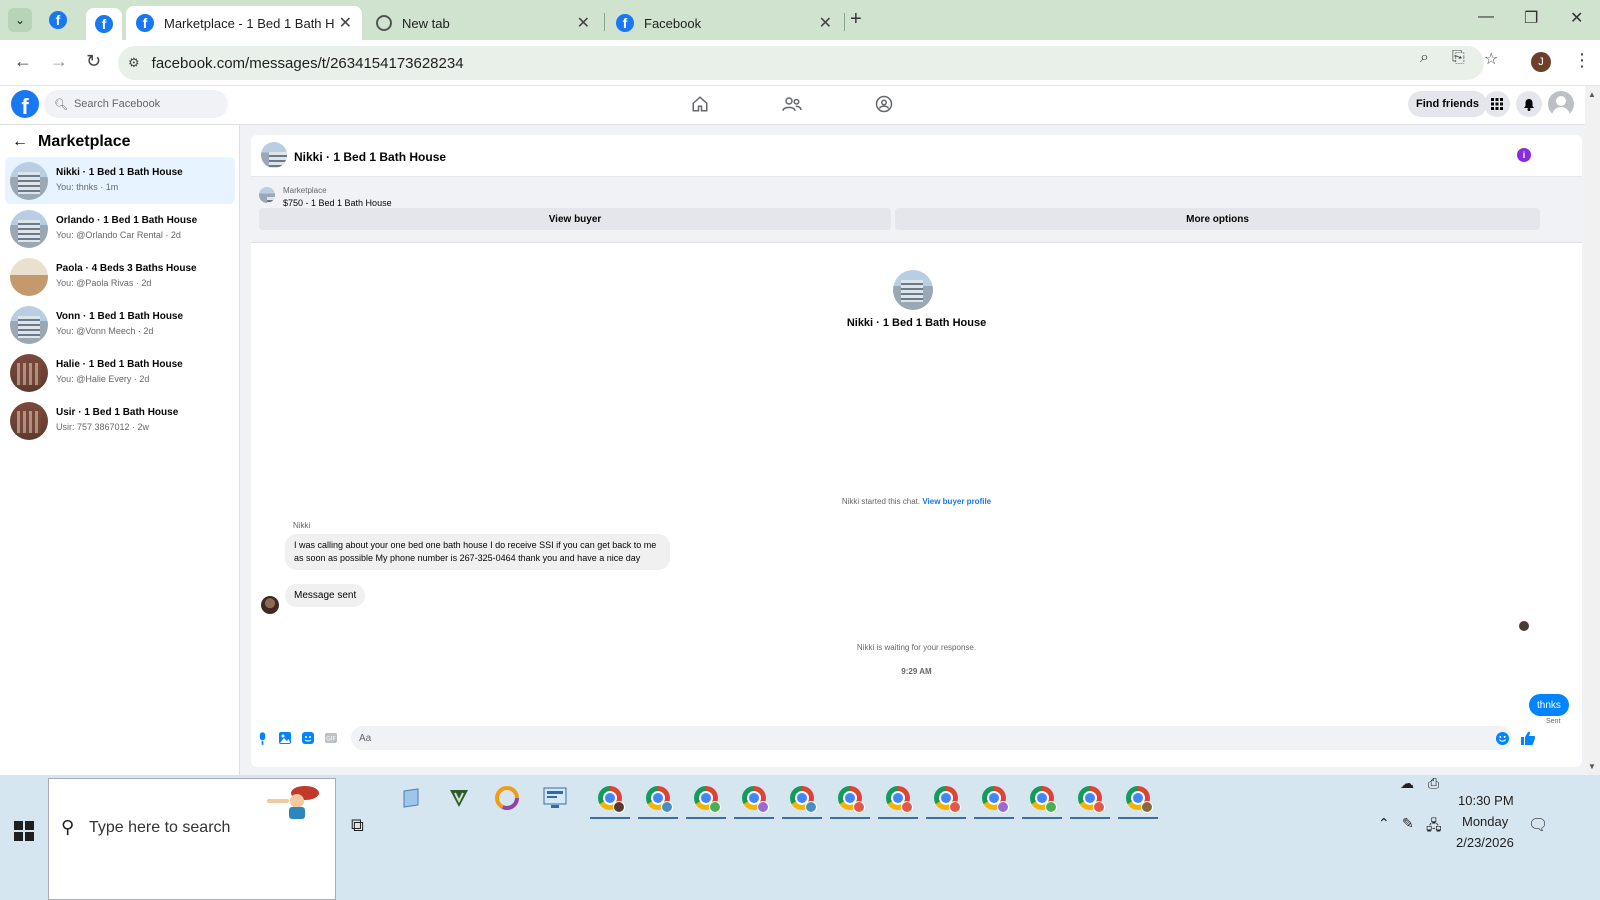 The image size is (1600, 900). I want to click on view-buyer-profile-link: View buyer profile, so click(956, 501).